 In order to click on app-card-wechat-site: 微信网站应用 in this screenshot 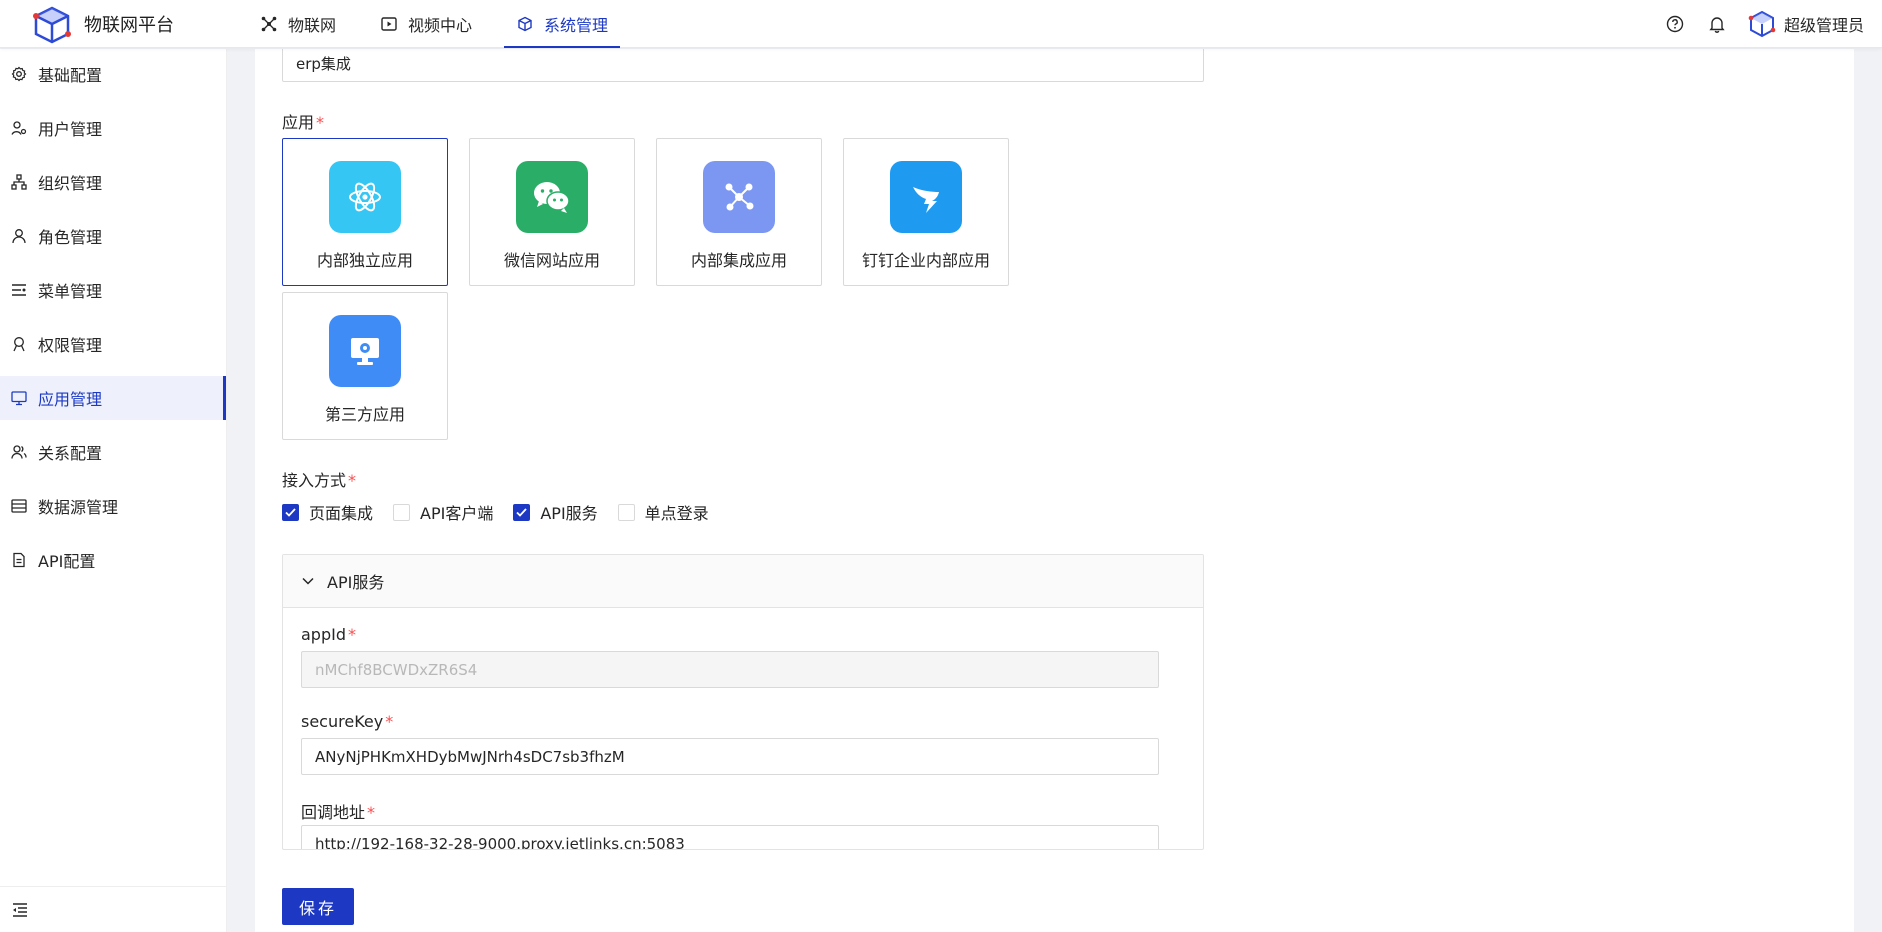, I will do `click(552, 212)`.